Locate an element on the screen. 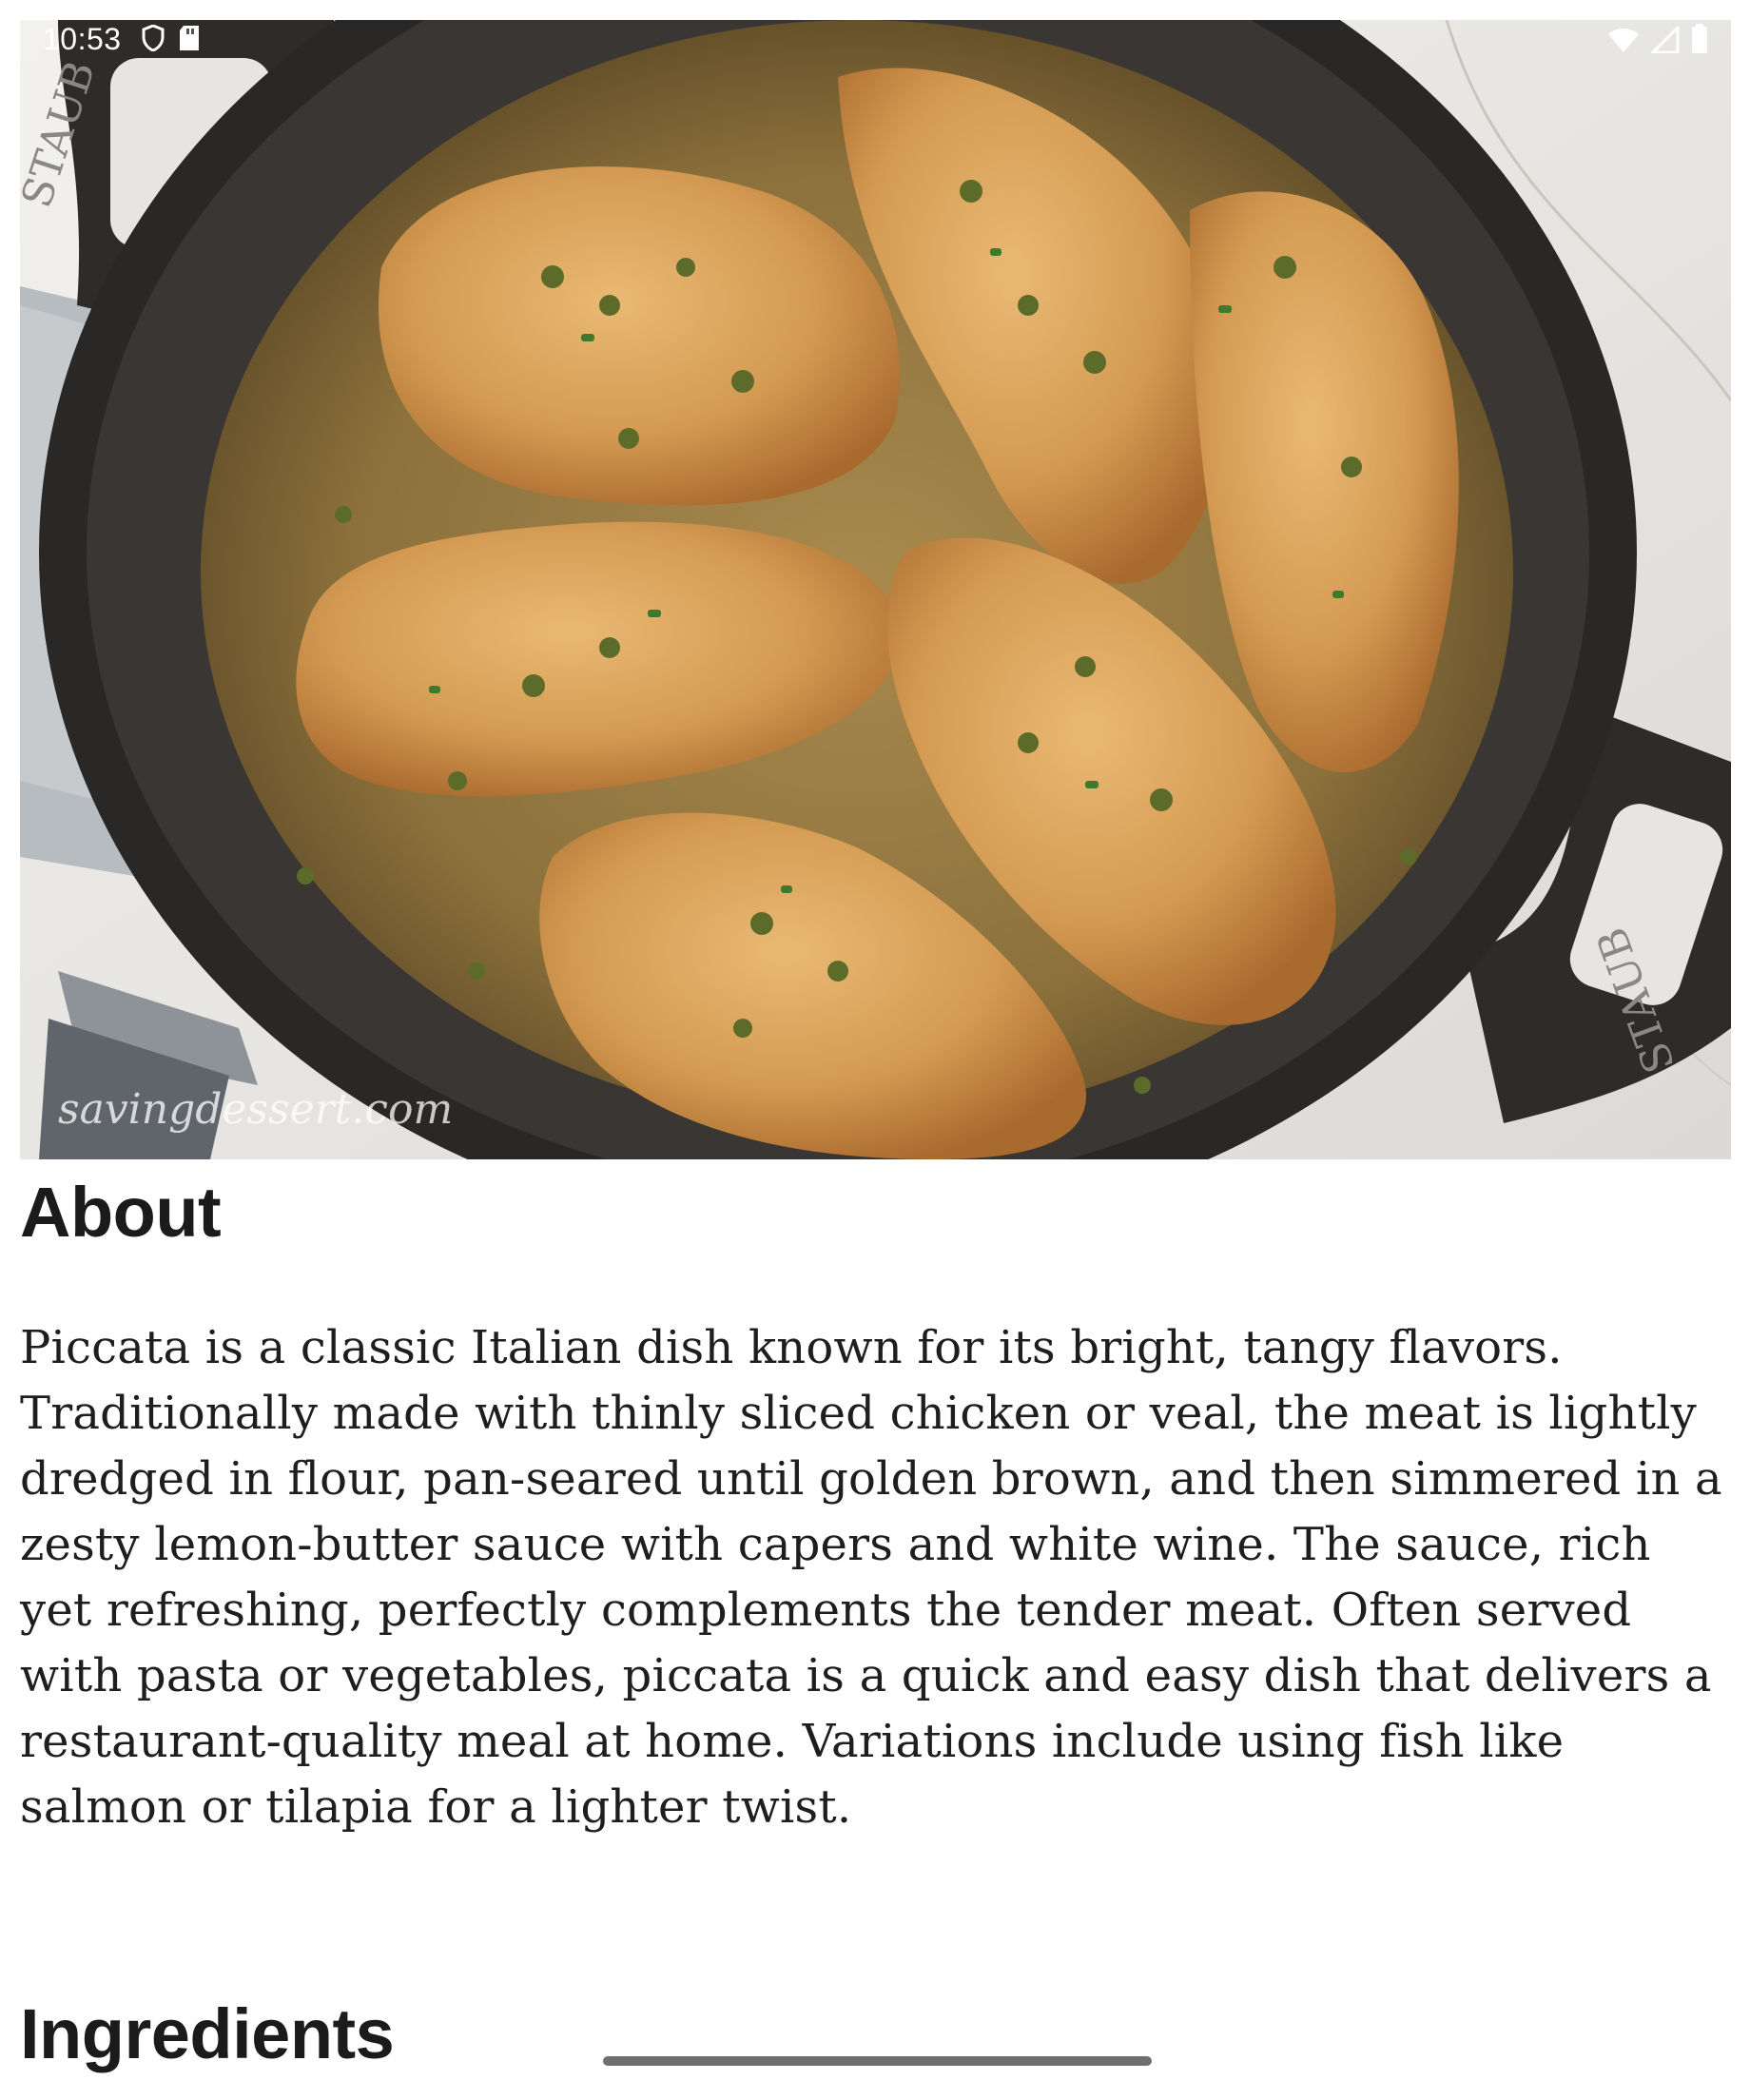 This screenshot has height=2100, width=1750. svg-text: savingdessert.com is located at coordinates (255, 1109).